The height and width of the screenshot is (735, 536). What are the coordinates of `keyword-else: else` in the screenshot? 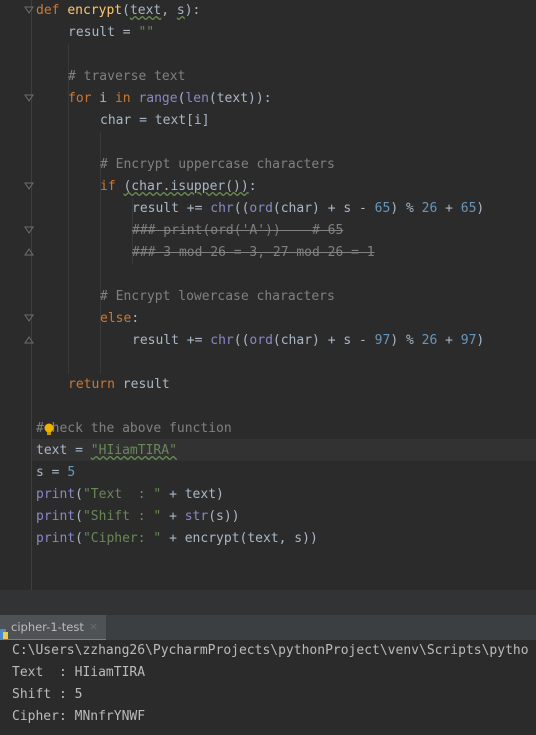 It's located at (116, 318).